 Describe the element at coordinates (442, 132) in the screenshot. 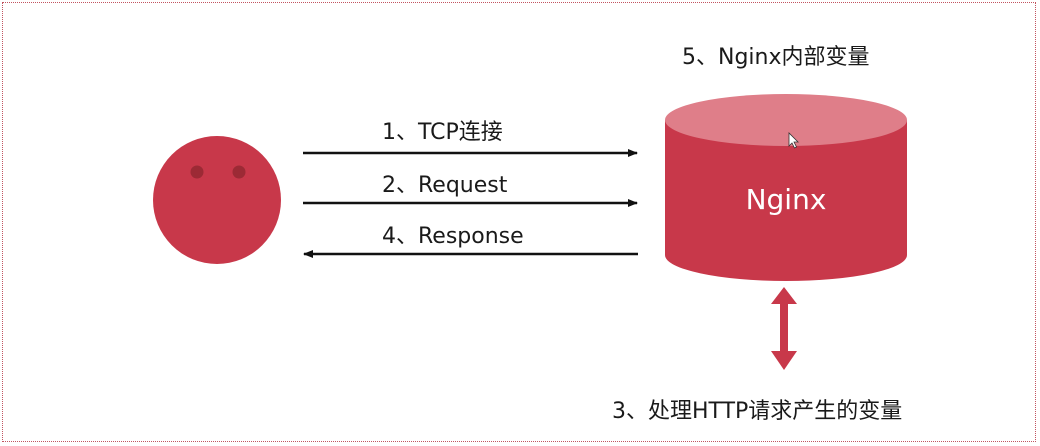

I see `tcp-label: 1、TCP连接` at that location.